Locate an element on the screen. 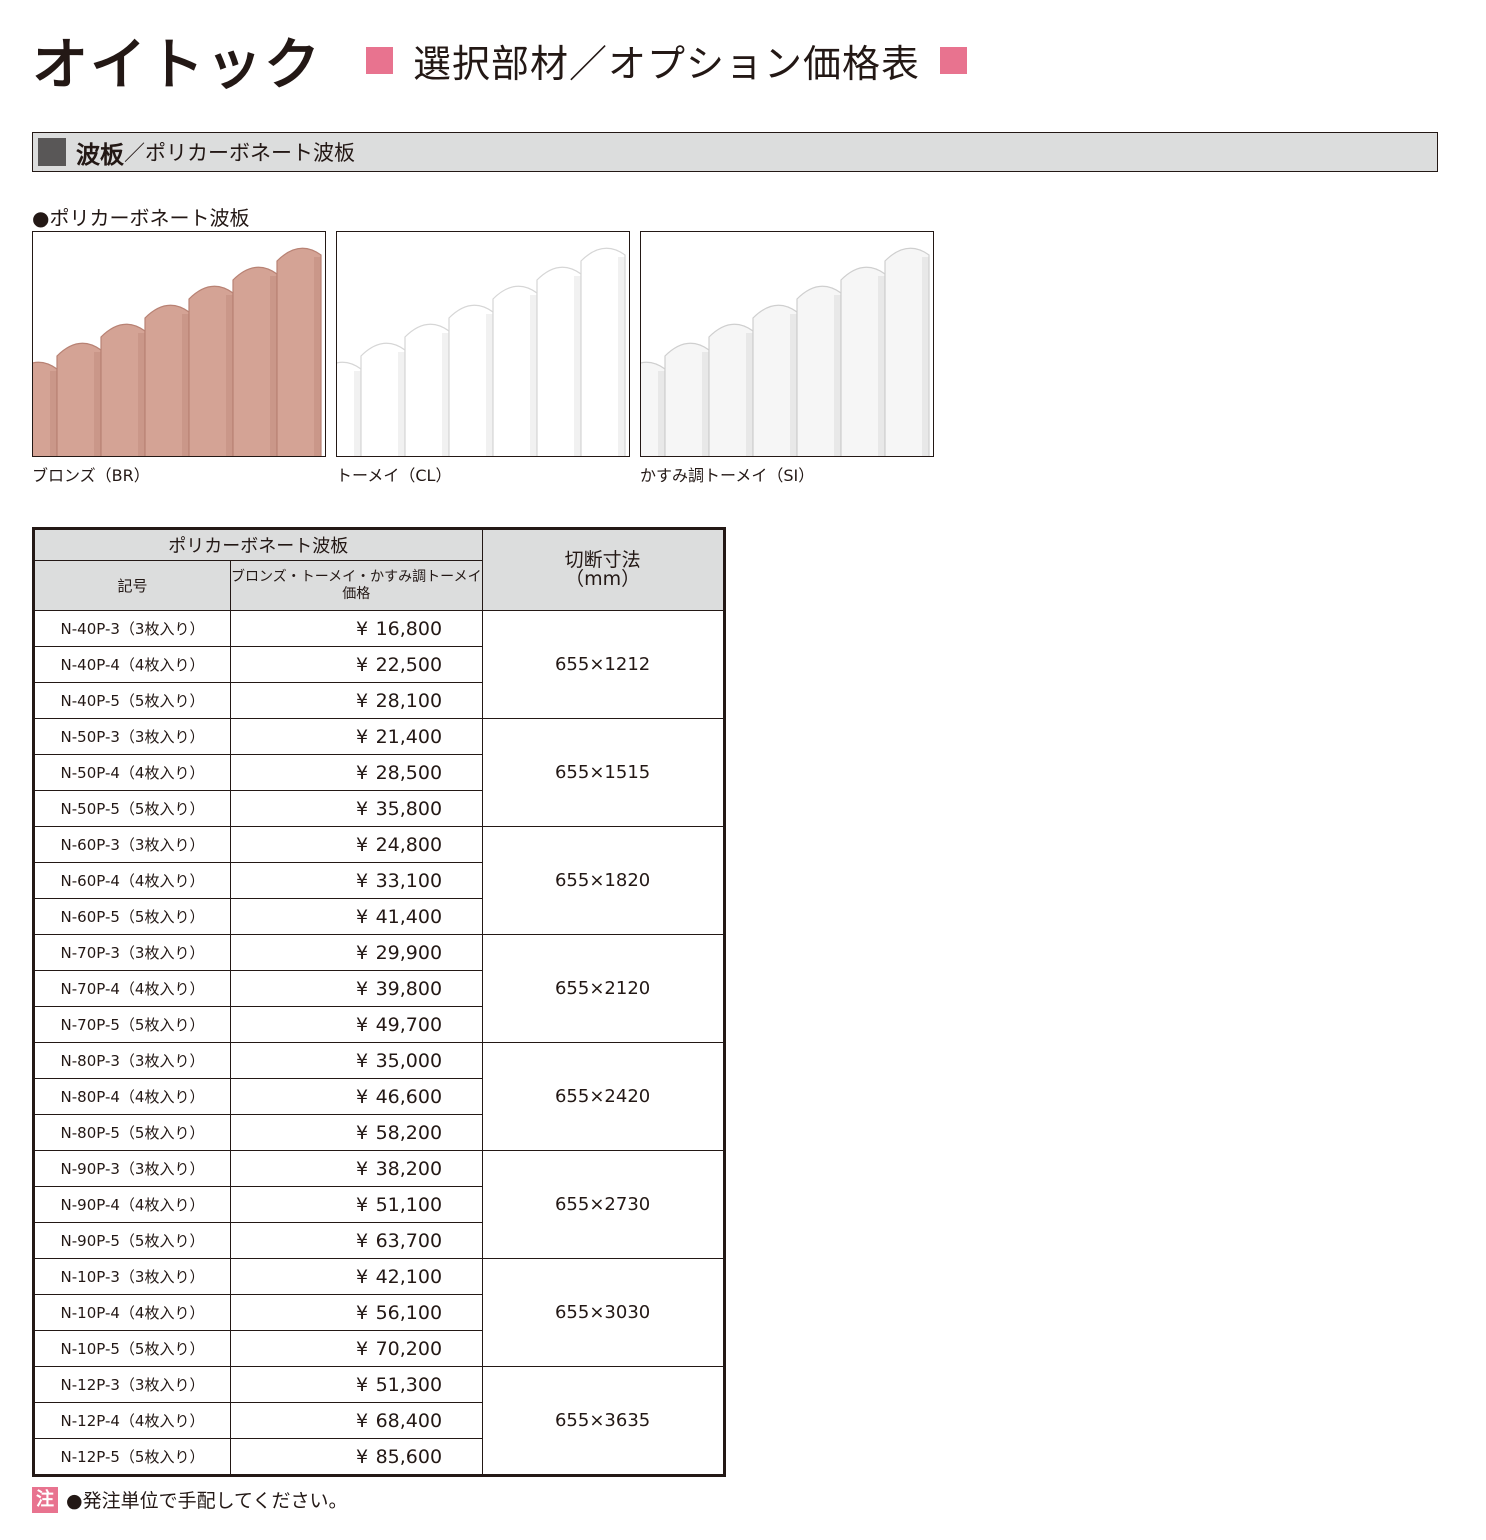 The image size is (1486, 1540). price-amount: 24,800 is located at coordinates (409, 844).